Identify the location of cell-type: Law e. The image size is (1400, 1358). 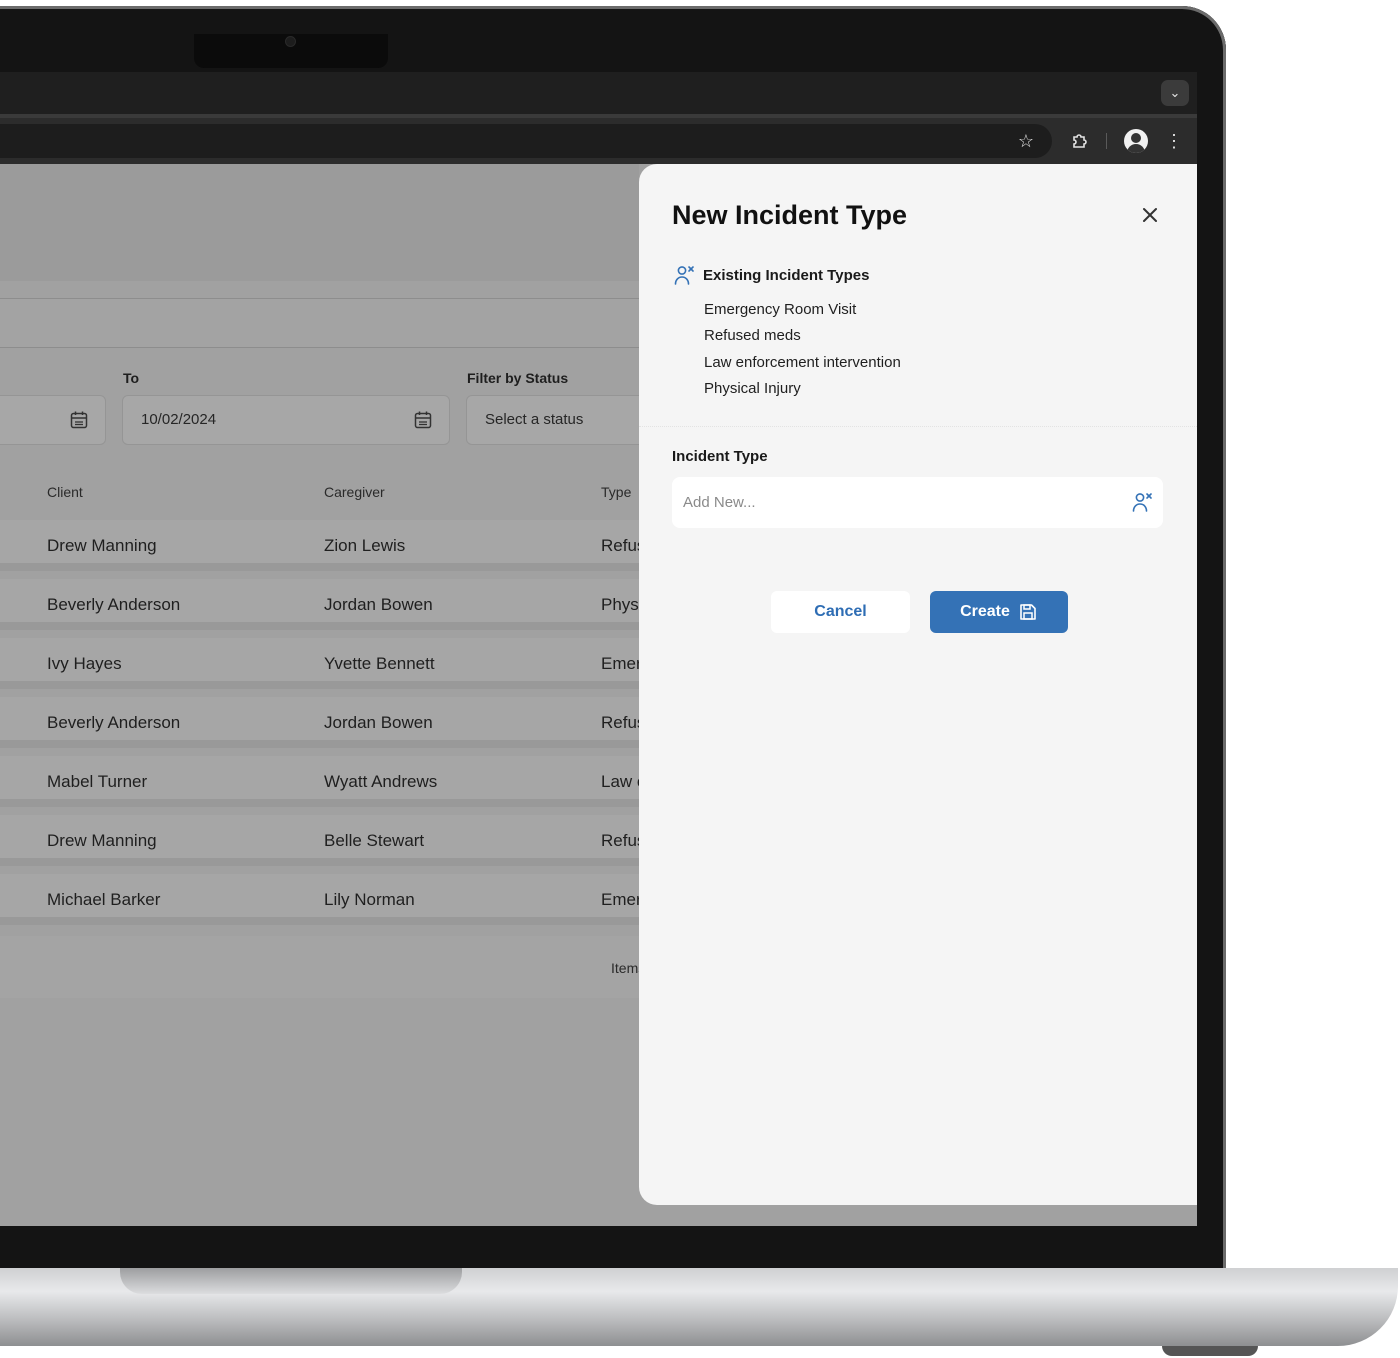
(620, 781).